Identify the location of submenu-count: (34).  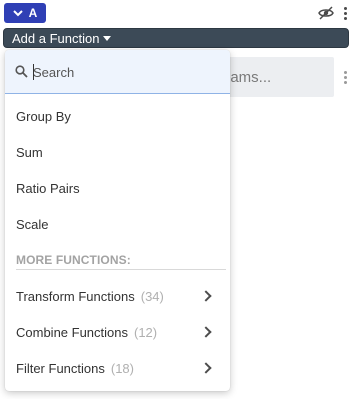
(152, 296).